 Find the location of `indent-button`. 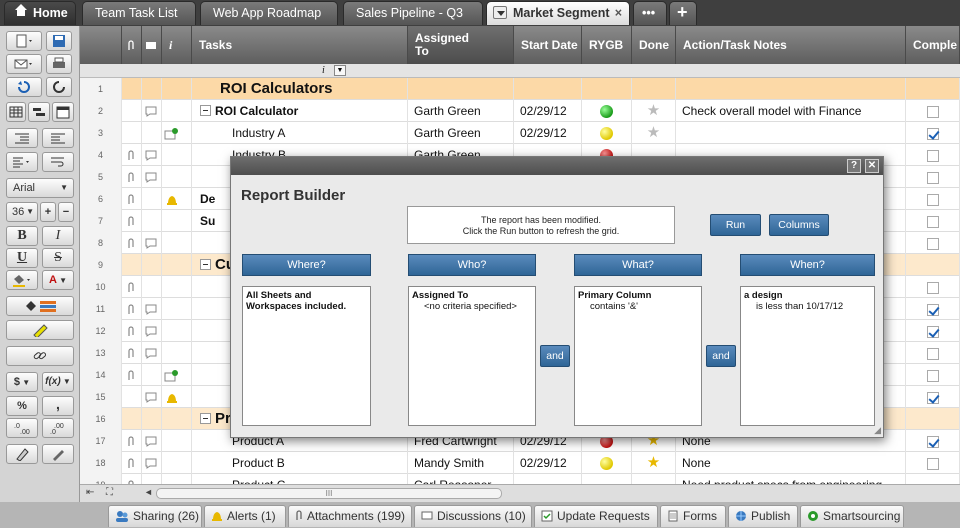

indent-button is located at coordinates (58, 138).